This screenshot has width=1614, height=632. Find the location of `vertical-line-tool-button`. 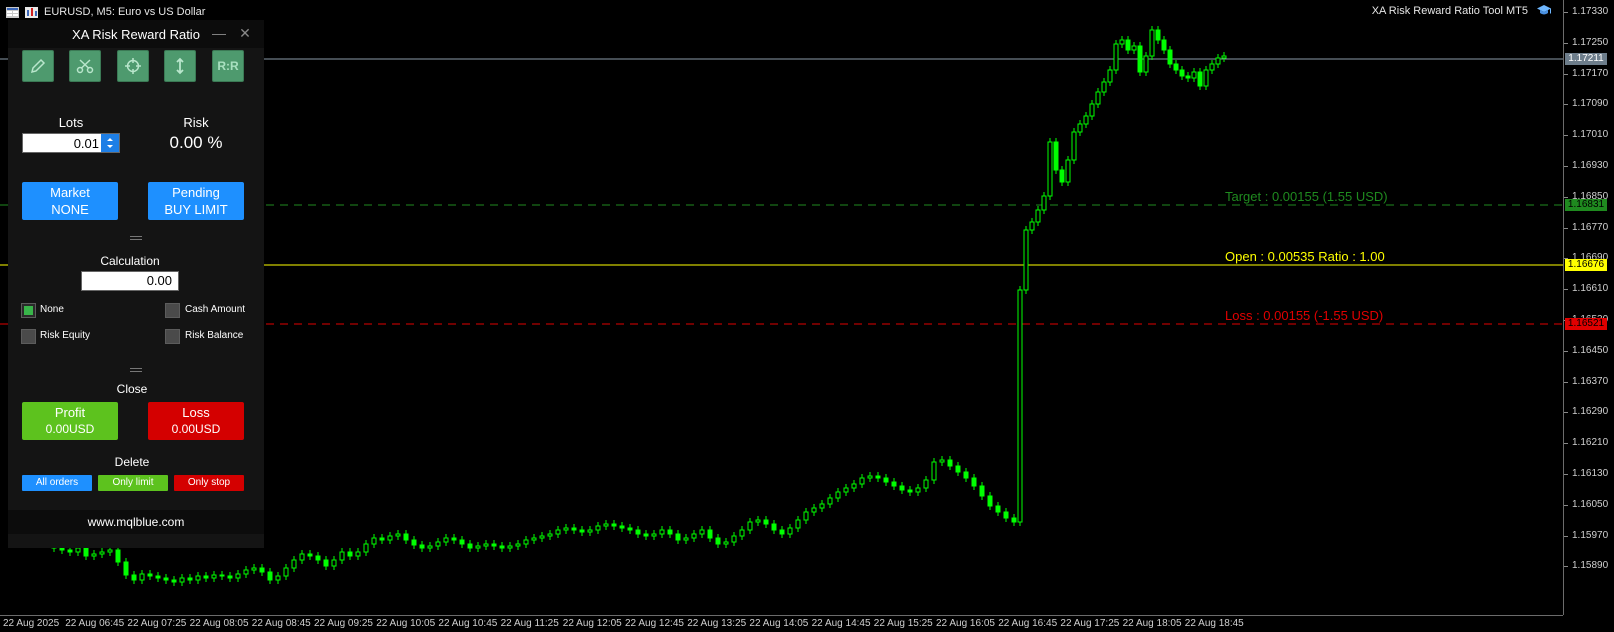

vertical-line-tool-button is located at coordinates (180, 66).